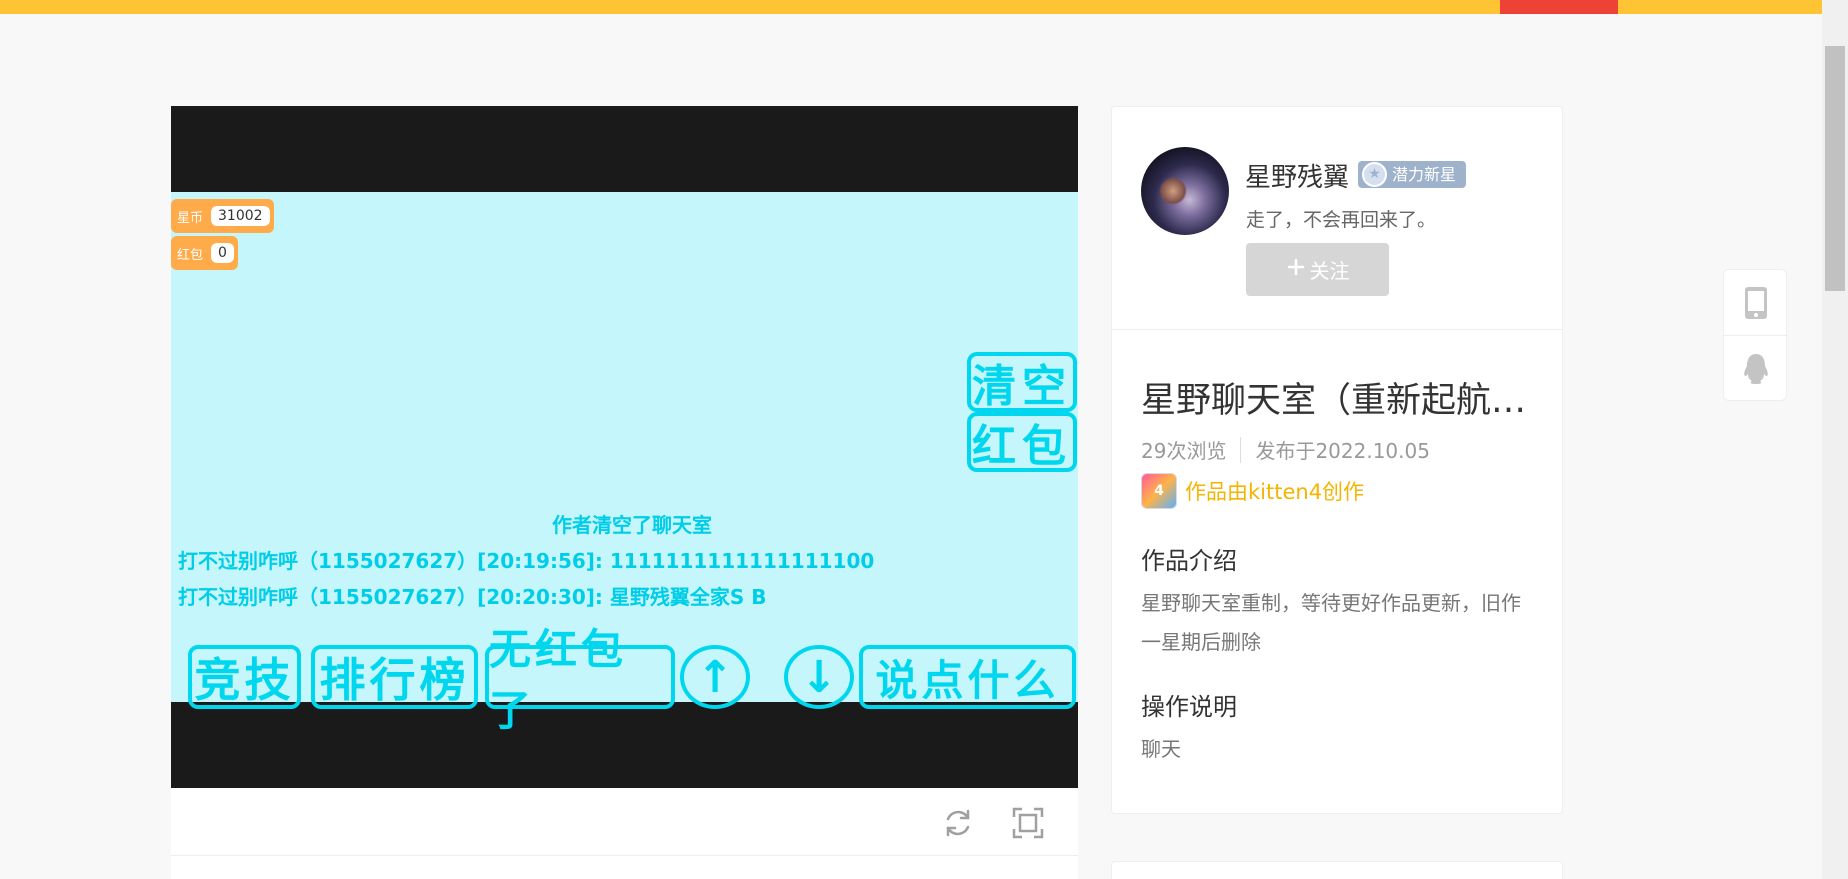  Describe the element at coordinates (1331, 622) in the screenshot. I see `intro-text: 星野聊天室重制，等待更好作品更新，旧作一星期后删除` at that location.